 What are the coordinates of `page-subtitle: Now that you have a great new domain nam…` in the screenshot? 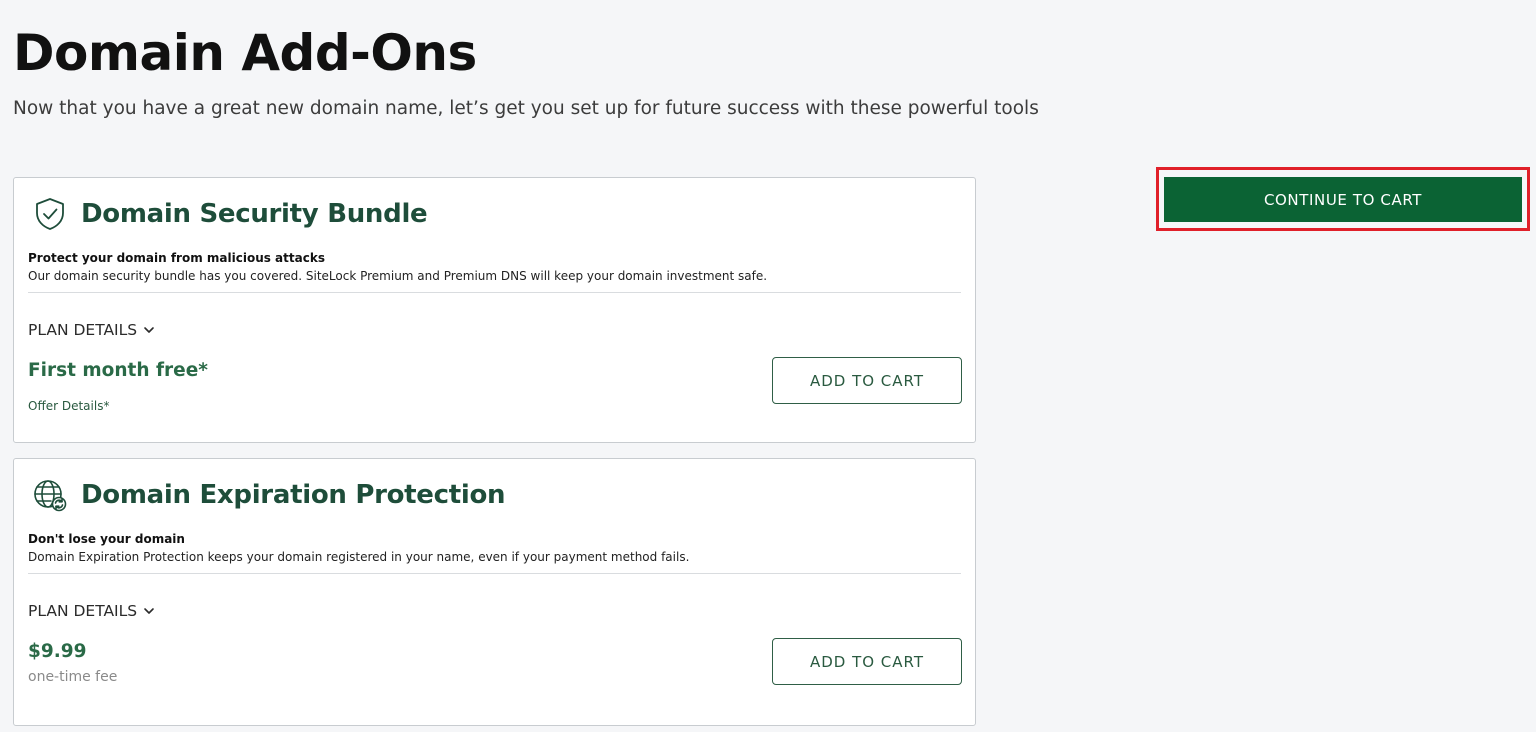 It's located at (526, 108).